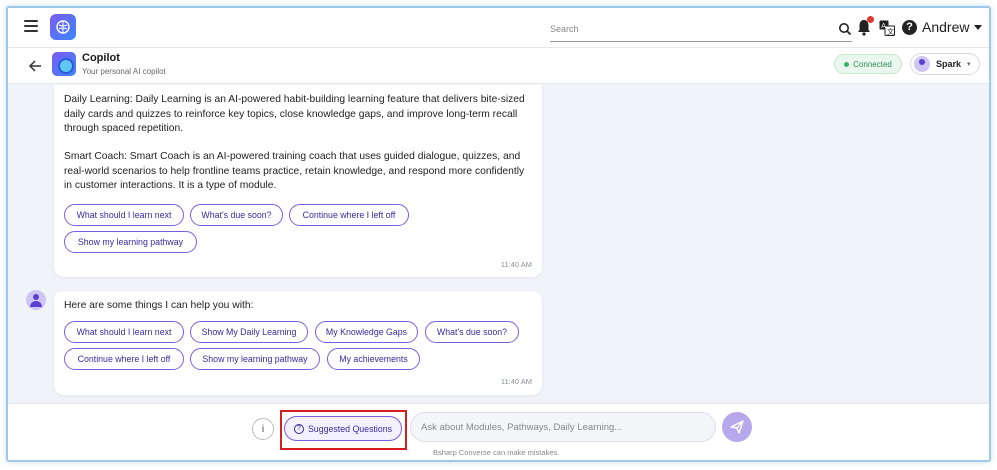 The image size is (997, 470). I want to click on status-label: Connected, so click(872, 64).